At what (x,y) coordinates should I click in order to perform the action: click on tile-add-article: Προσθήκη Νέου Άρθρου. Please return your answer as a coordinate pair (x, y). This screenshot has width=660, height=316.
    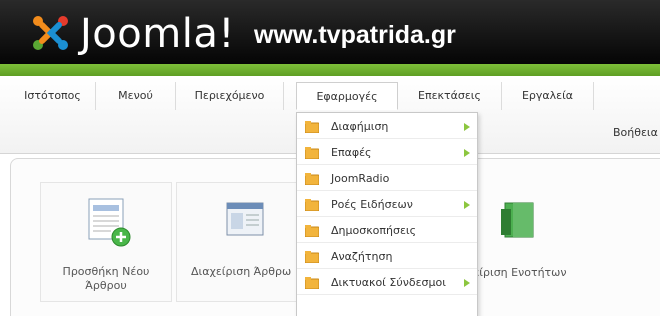
    Looking at the image, I should click on (106, 242).